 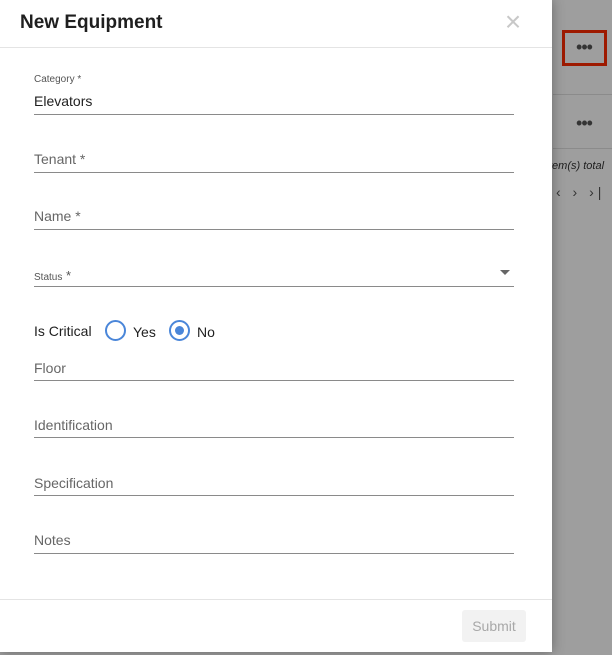 I want to click on notes-input, so click(x=274, y=550).